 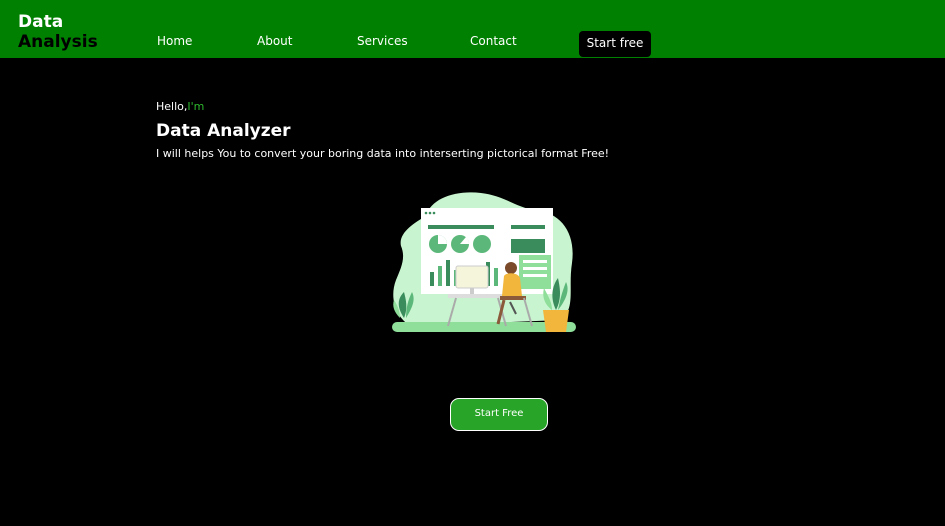 I want to click on hero-greeting: Hello,I'm, so click(x=180, y=107).